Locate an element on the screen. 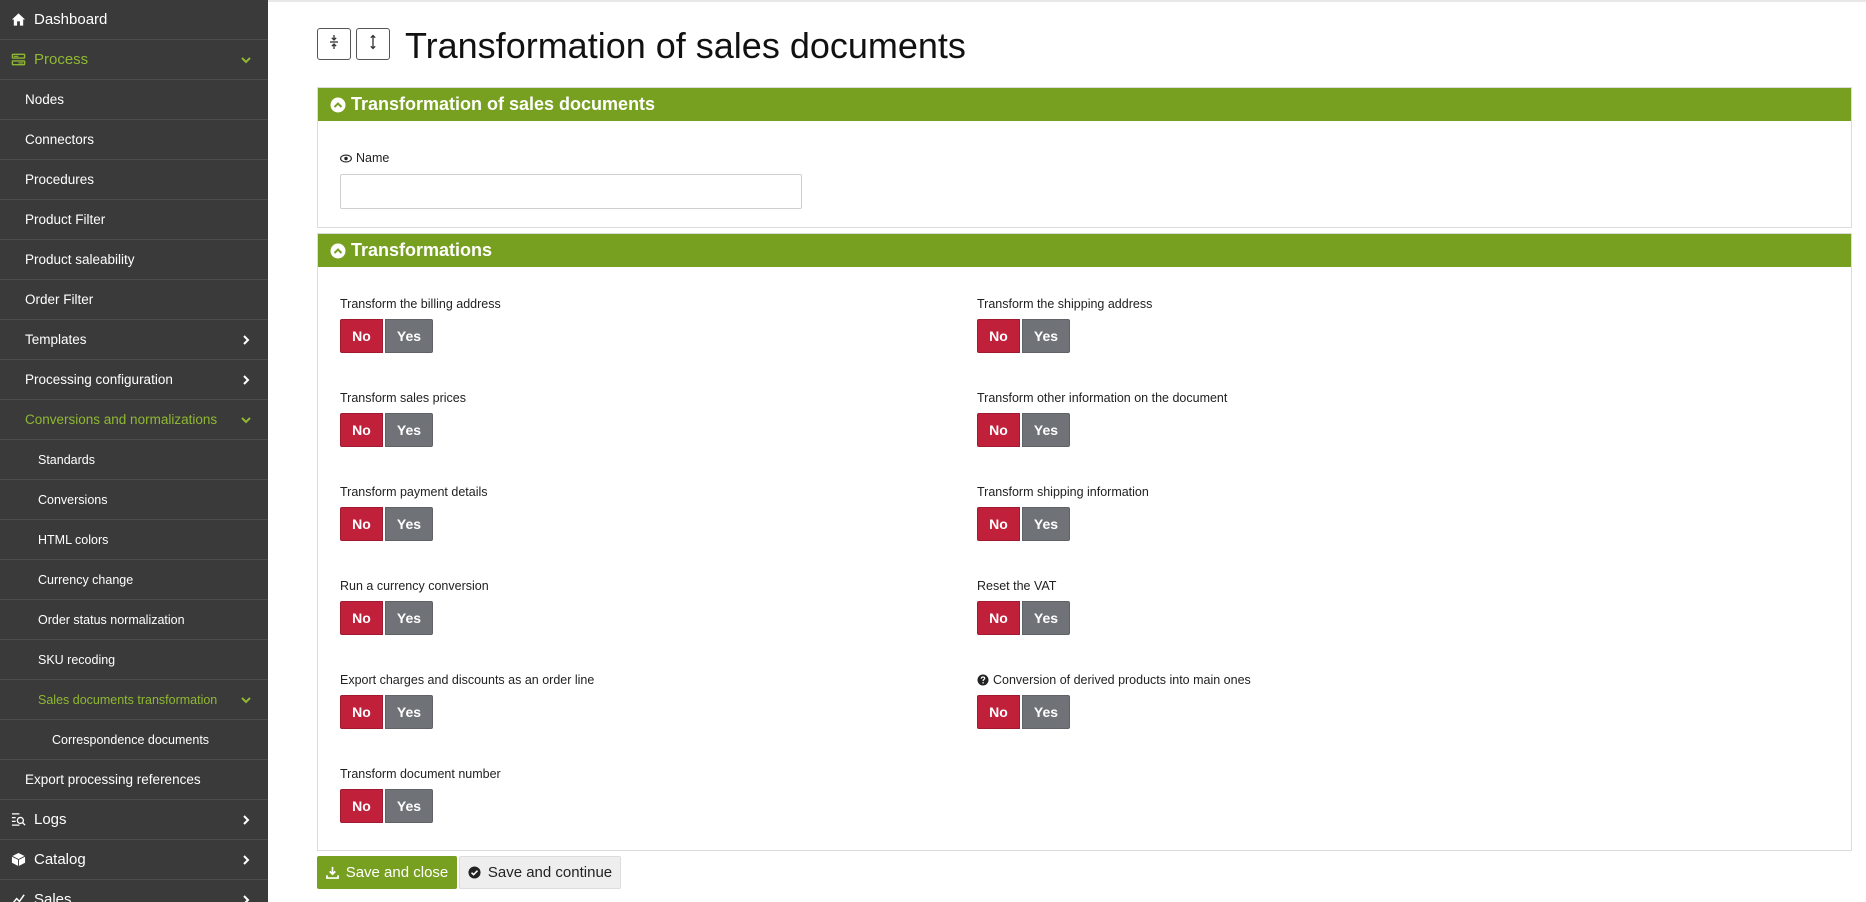 This screenshot has height=902, width=1866. sidebar-item-templates: Templates is located at coordinates (134, 340).